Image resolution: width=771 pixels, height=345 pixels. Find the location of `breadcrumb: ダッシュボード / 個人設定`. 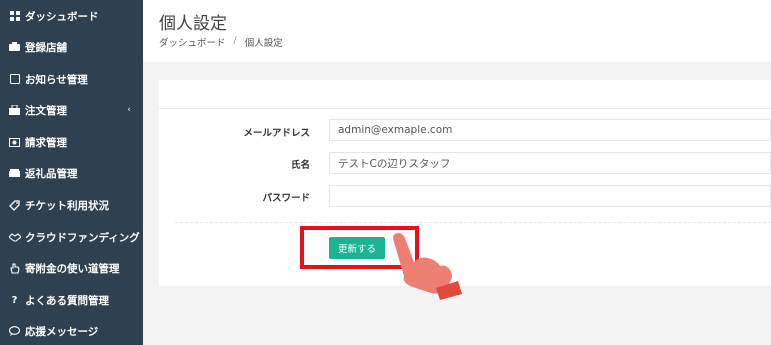

breadcrumb: ダッシュボード / 個人設定 is located at coordinates (221, 42).